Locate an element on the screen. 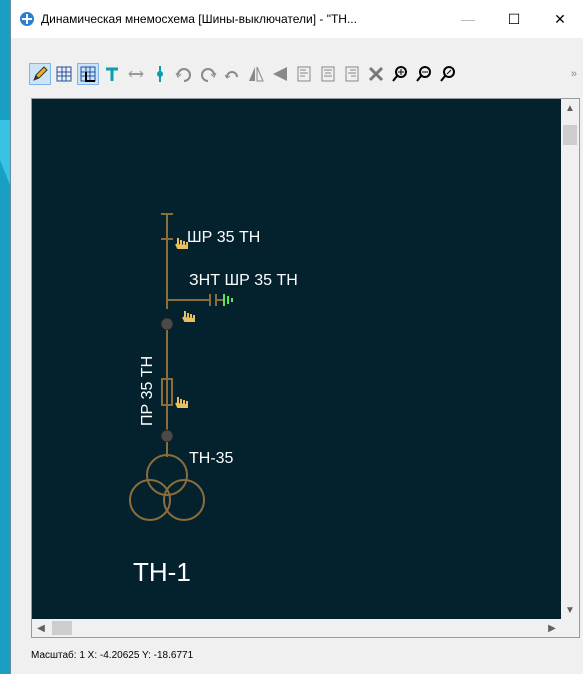 The image size is (583, 674). fuse-label: ПР 35 ТН is located at coordinates (147, 391).